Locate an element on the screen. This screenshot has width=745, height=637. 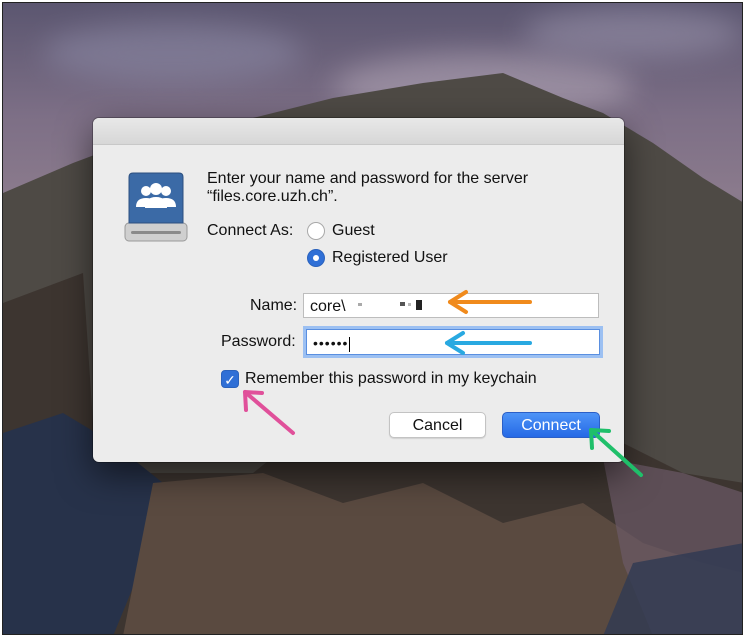
name-field-value: core\ is located at coordinates (328, 306).